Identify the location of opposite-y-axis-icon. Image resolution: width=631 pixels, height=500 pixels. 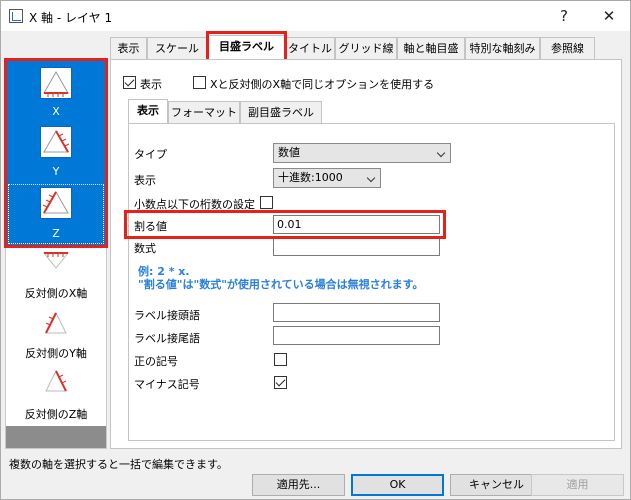
(56, 324).